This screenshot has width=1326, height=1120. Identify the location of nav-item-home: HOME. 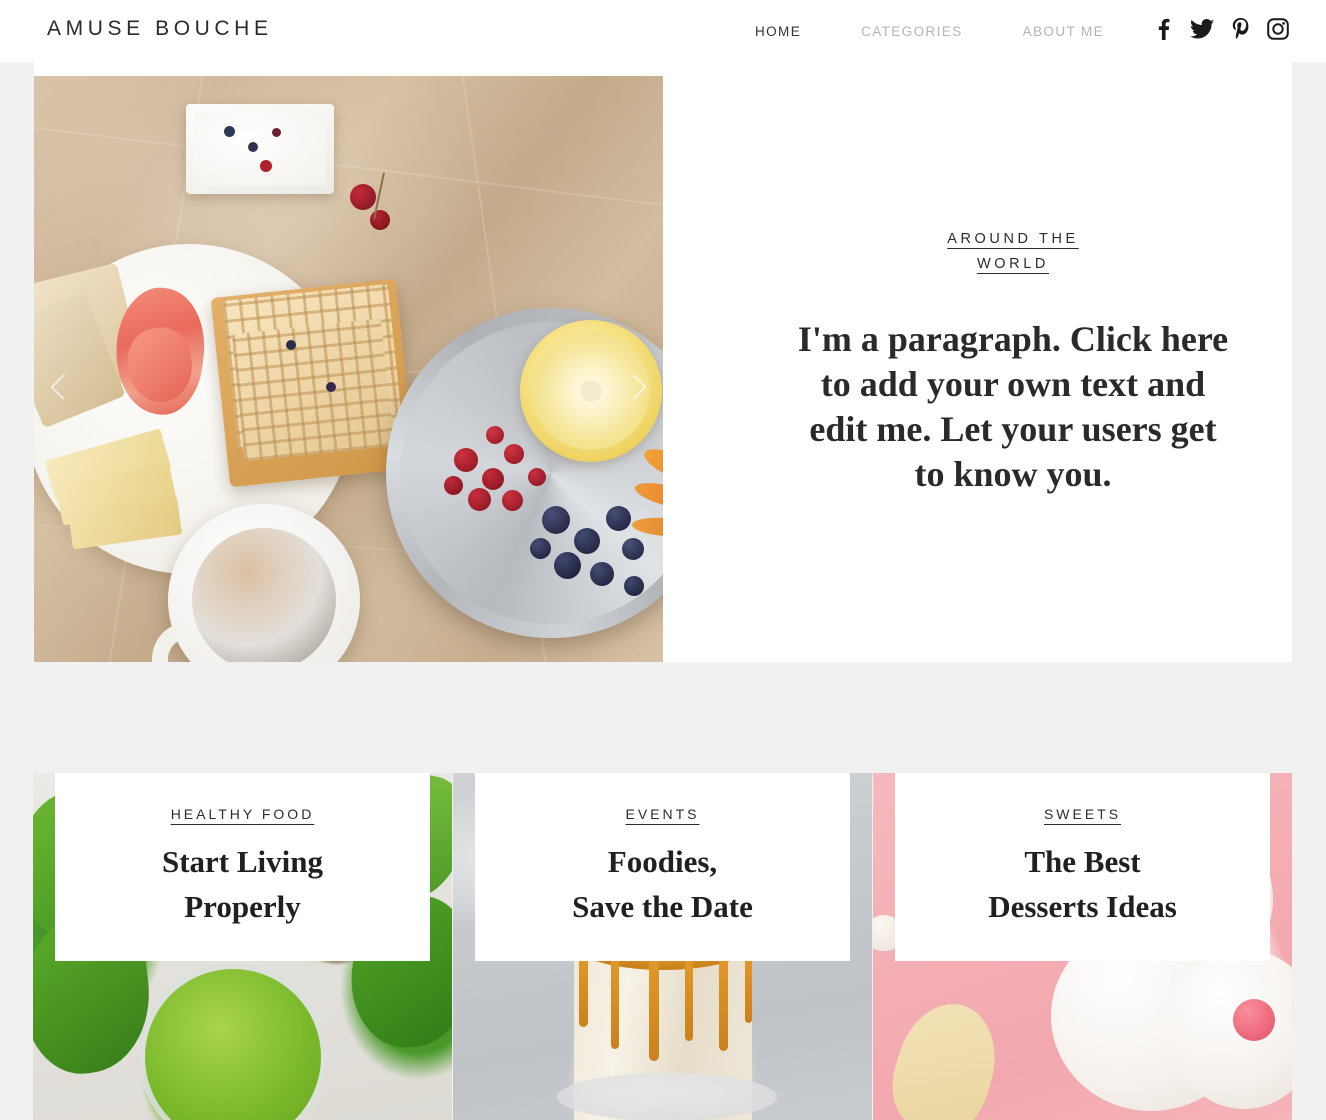
(778, 31).